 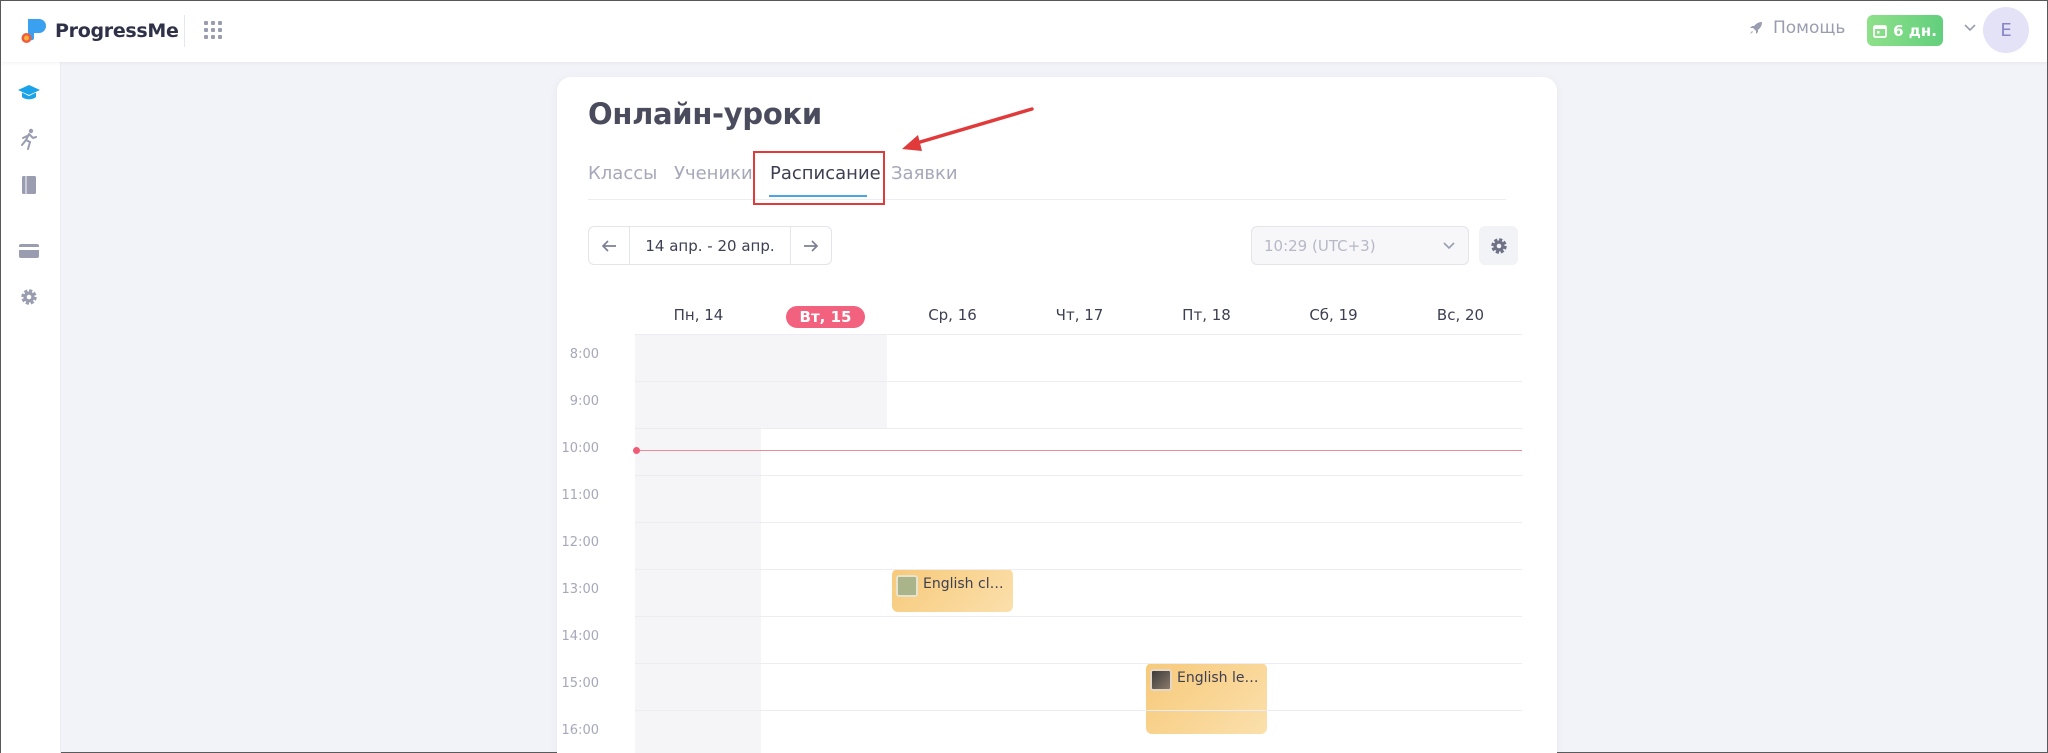 What do you see at coordinates (584, 401) in the screenshot?
I see `hour-label: 9:00` at bounding box center [584, 401].